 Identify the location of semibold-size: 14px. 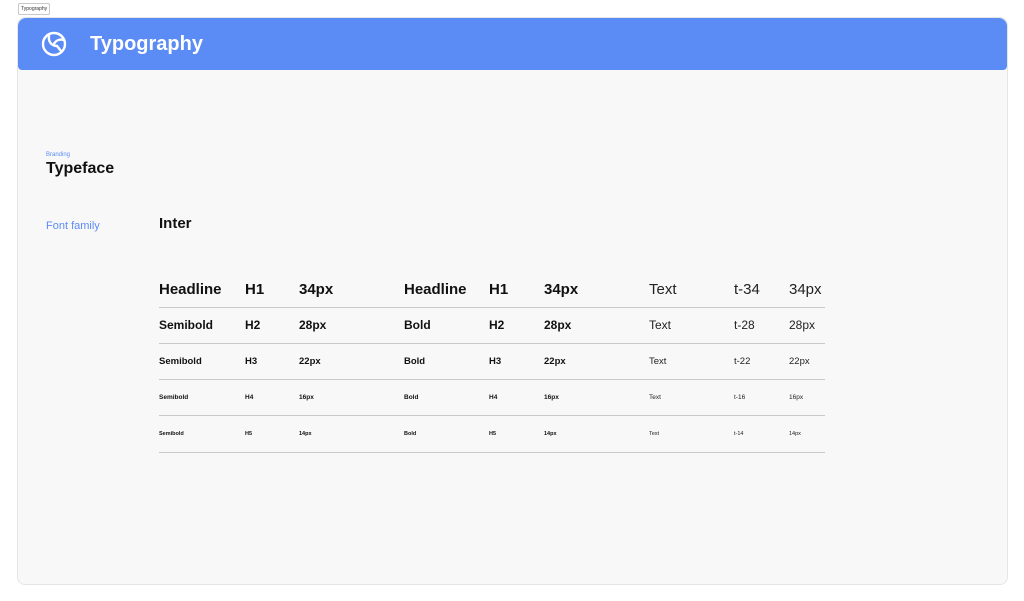
(305, 434).